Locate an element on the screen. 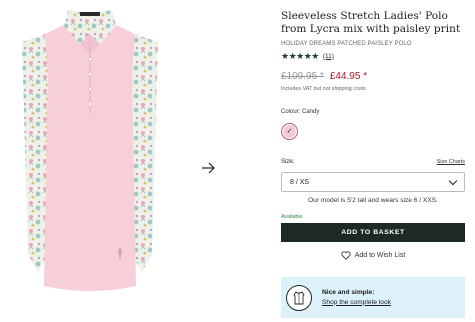 This screenshot has height=322, width=475. shop-complete-look-link: Shop the complete look is located at coordinates (356, 303).